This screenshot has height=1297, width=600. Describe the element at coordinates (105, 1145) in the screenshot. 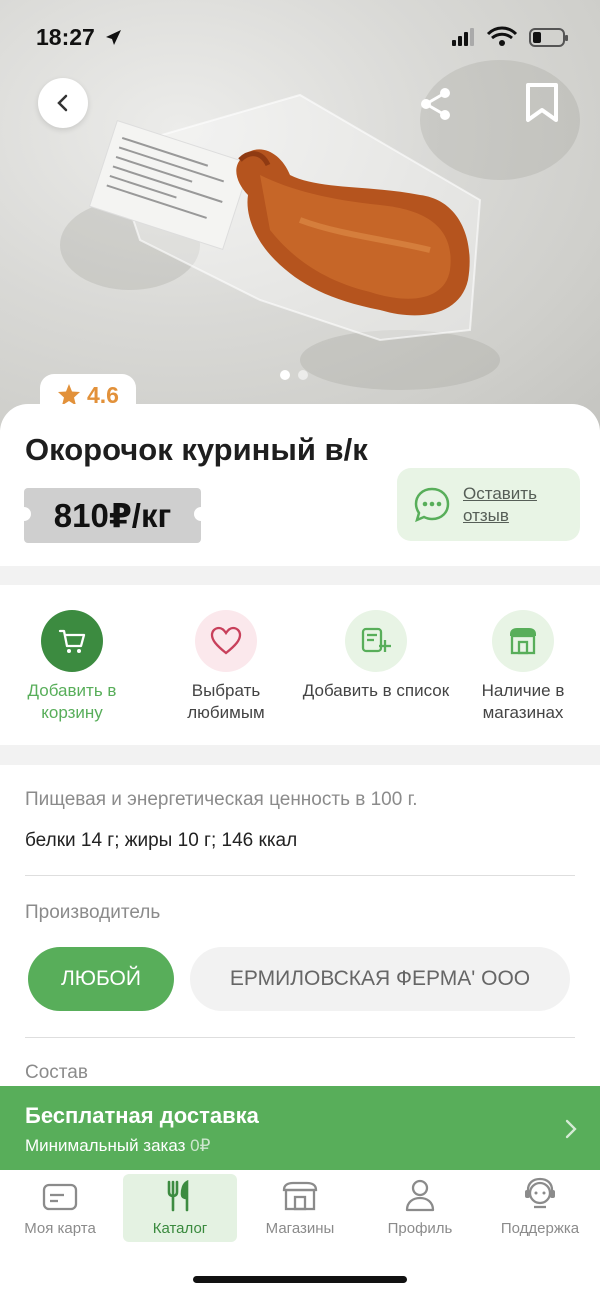

I see `delivery-subtitle-label: Минимальный заказ` at that location.